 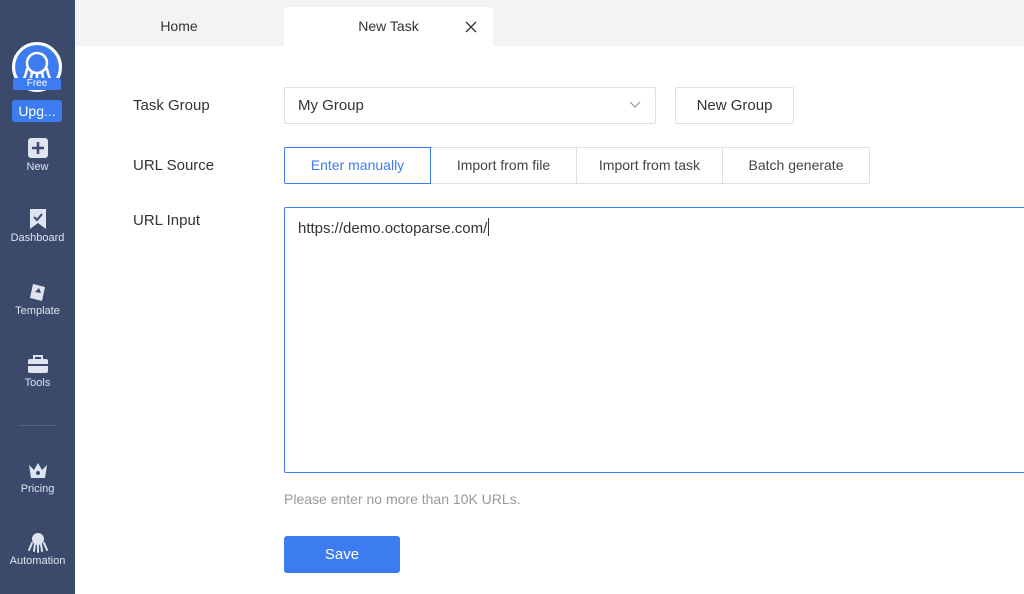 I want to click on chevron-down-icon, so click(x=635, y=104).